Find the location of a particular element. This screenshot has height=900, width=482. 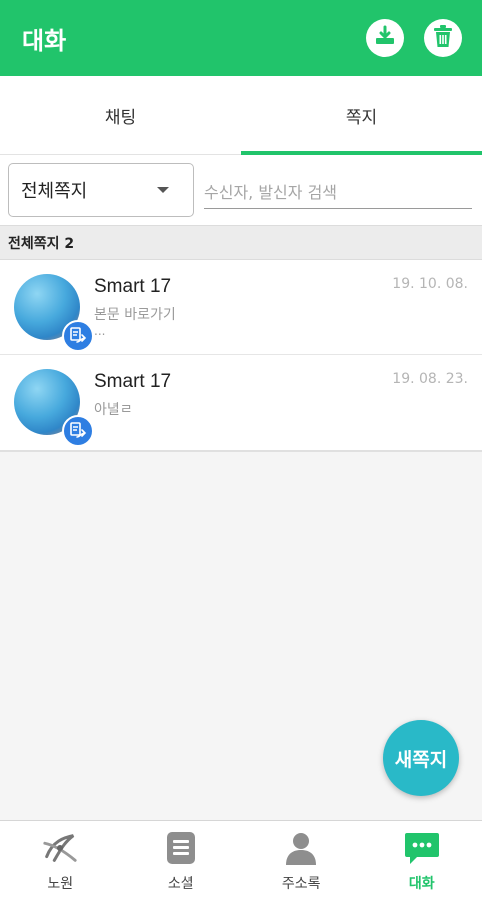

tab-notes: 쪽지 is located at coordinates (361, 115).